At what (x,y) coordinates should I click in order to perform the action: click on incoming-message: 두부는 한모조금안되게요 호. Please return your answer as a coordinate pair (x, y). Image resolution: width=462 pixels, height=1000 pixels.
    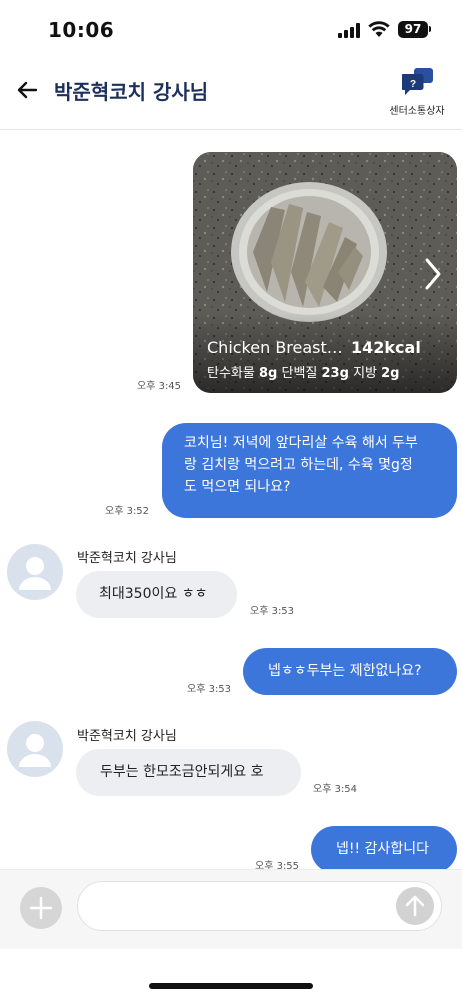
    Looking at the image, I should click on (188, 772).